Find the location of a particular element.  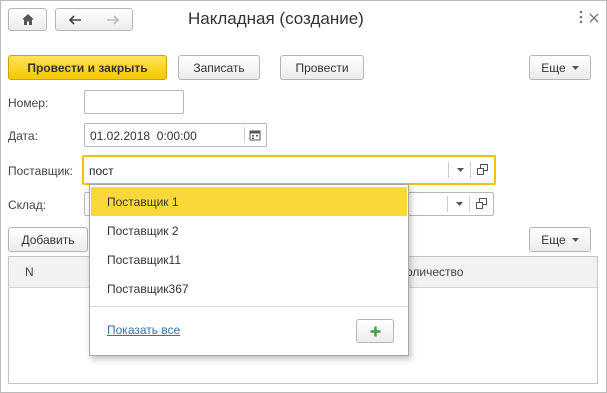

post-button: Провести is located at coordinates (322, 67).